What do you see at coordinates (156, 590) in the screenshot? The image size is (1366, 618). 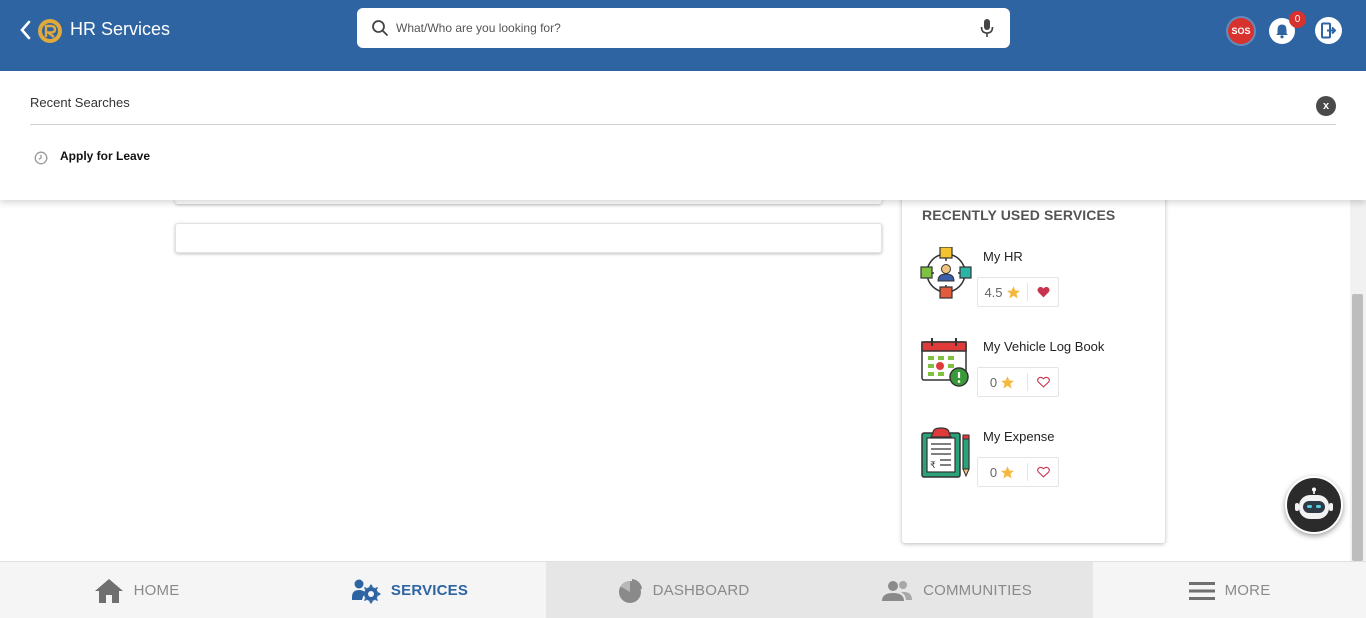 I see `tab-home-label: HOME` at bounding box center [156, 590].